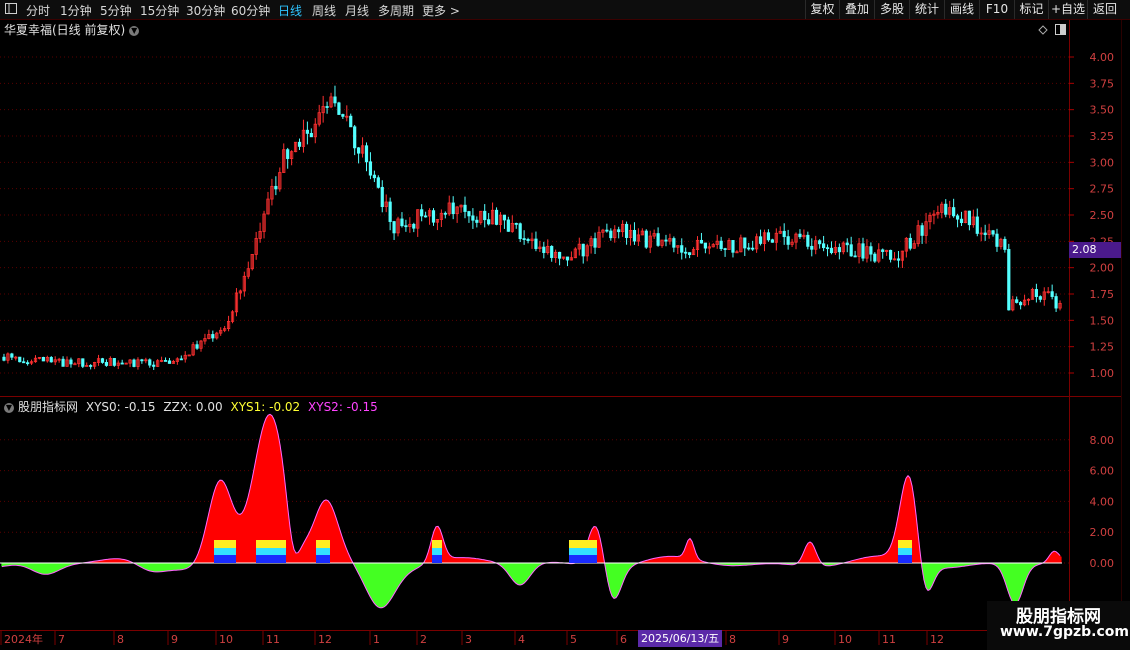  What do you see at coordinates (1102, 294) in the screenshot?
I see `price-tick-label: 1.75` at bounding box center [1102, 294].